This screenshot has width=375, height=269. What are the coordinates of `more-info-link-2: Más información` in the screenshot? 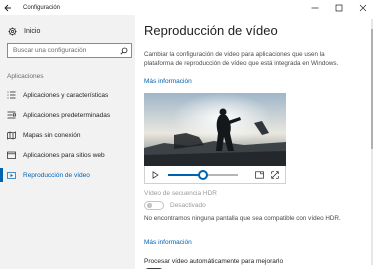 It's located at (168, 242).